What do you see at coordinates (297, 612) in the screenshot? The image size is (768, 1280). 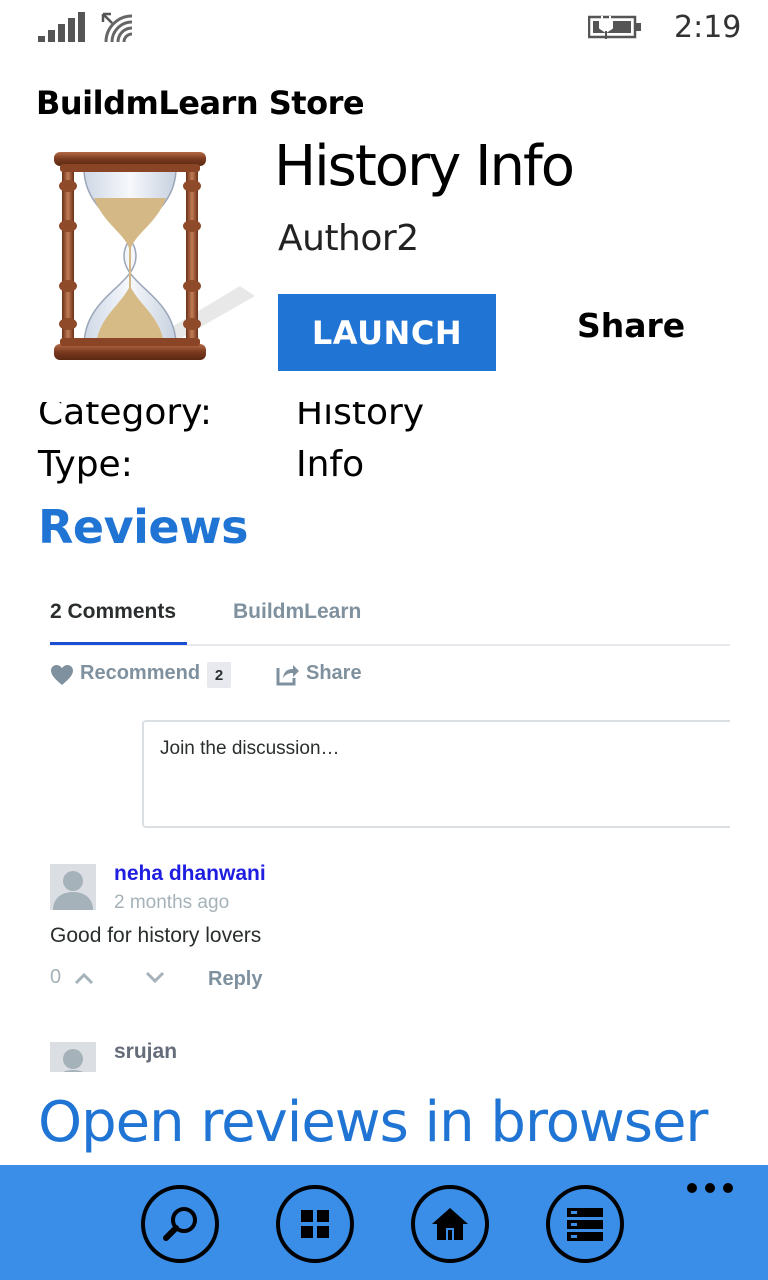 I see `tab-community: BuildmLearn` at bounding box center [297, 612].